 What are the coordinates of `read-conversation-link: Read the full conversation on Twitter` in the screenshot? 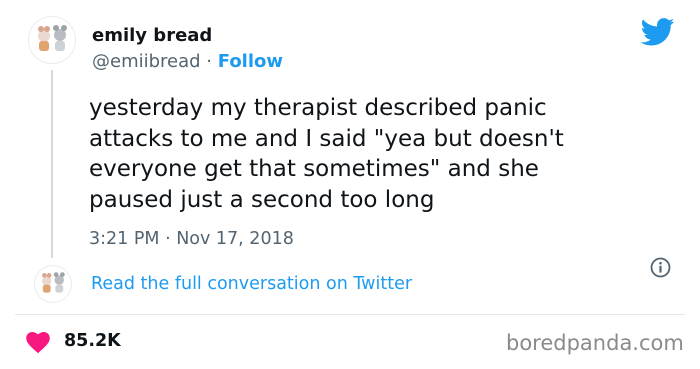 It's located at (251, 284).